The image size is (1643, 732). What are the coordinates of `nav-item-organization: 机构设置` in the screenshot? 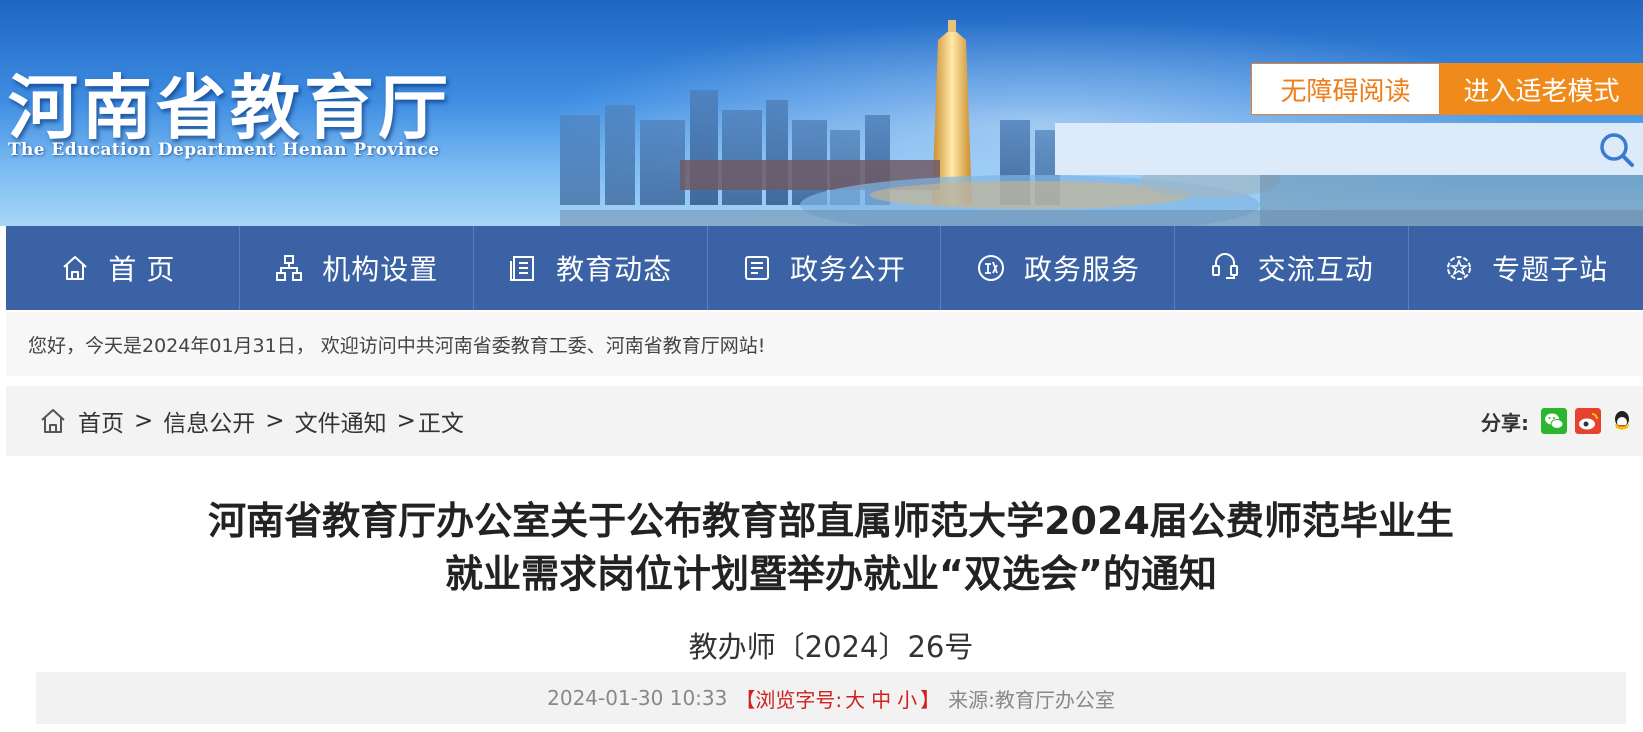 It's located at (357, 268).